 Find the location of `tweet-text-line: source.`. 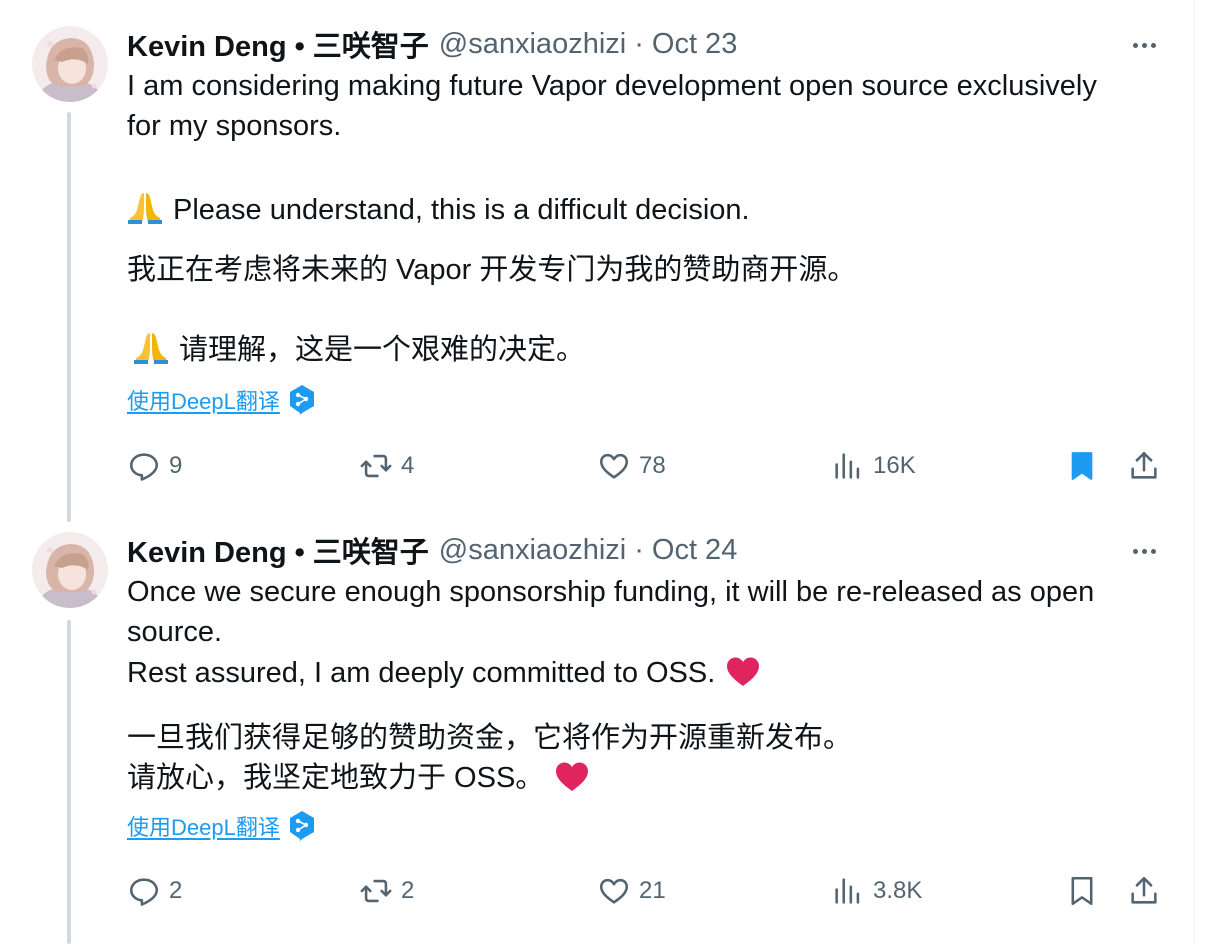

tweet-text-line: source. is located at coordinates (175, 632).